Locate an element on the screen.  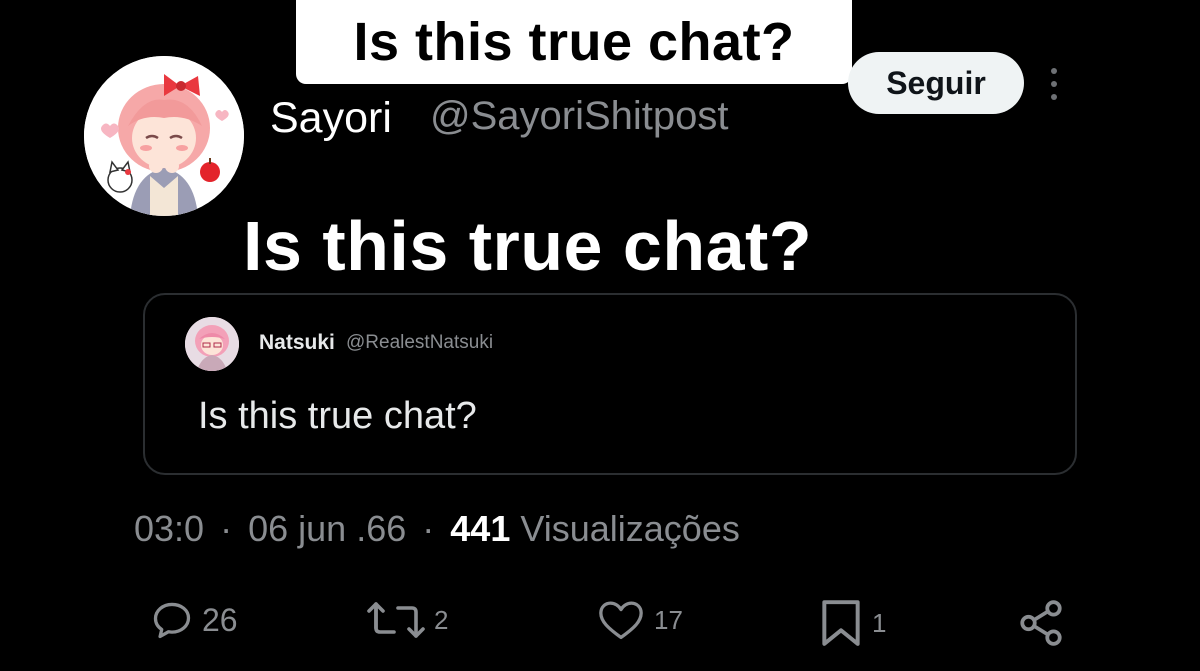
author-handle: @SayoriShitpost is located at coordinates (579, 116).